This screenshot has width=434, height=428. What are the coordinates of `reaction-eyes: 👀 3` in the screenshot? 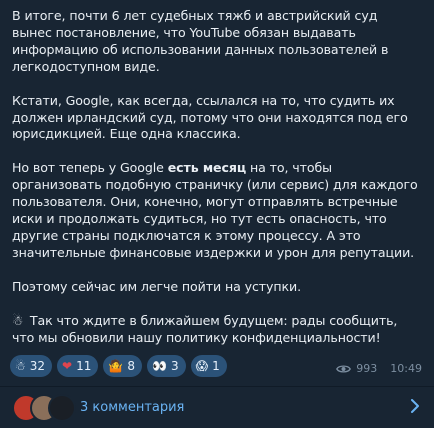 It's located at (166, 366).